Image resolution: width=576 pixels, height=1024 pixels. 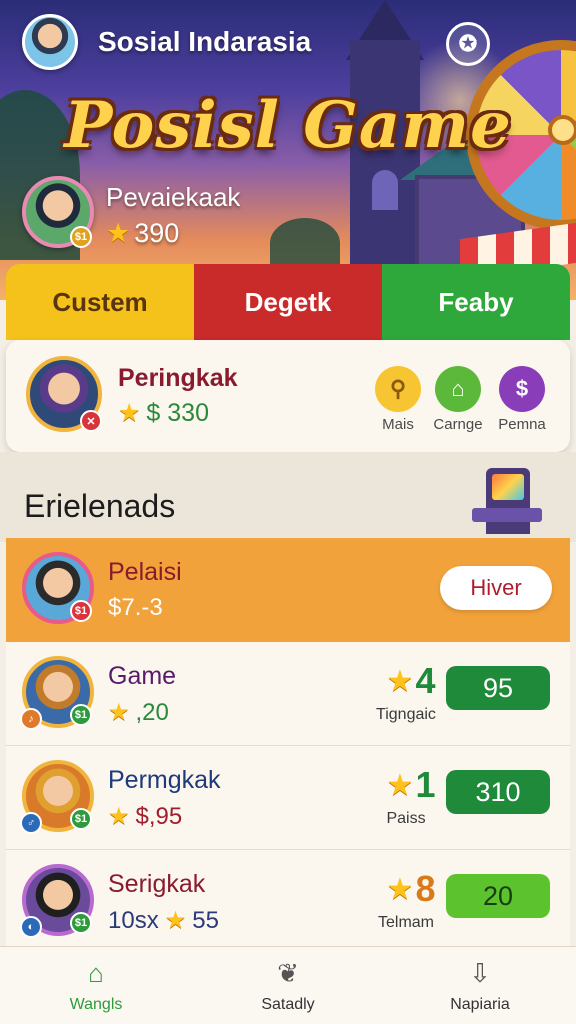 What do you see at coordinates (152, 712) in the screenshot?
I see `player-sub-value: ,20` at bounding box center [152, 712].